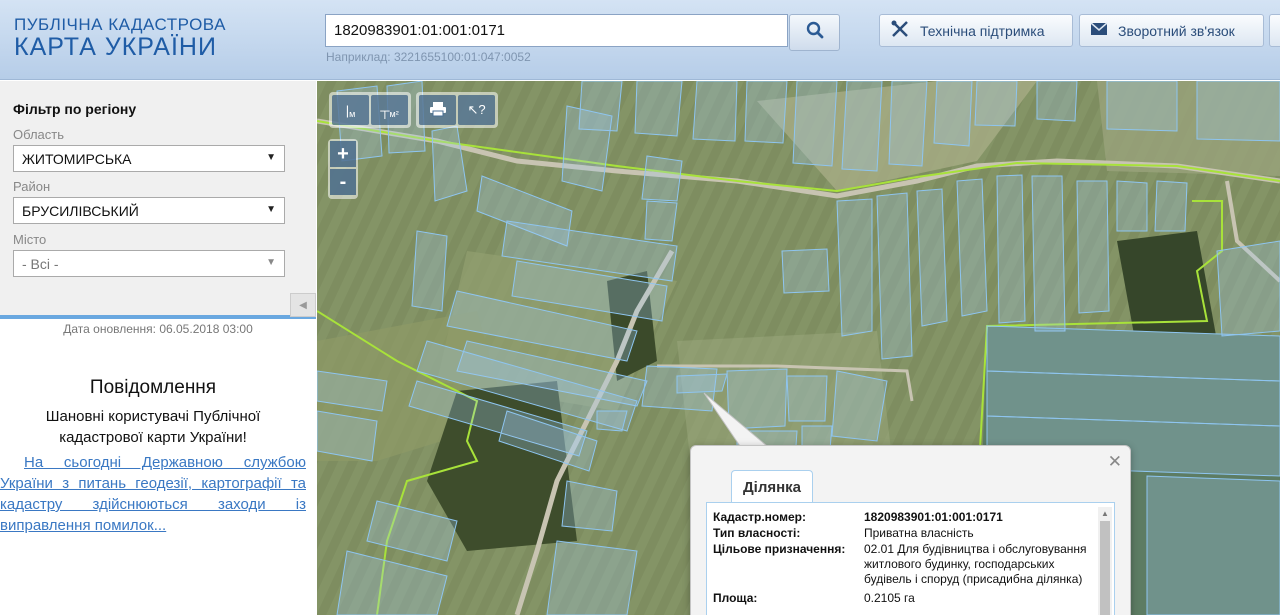 The height and width of the screenshot is (615, 1280). What do you see at coordinates (1274, 30) in the screenshot?
I see `header-extra-button` at bounding box center [1274, 30].